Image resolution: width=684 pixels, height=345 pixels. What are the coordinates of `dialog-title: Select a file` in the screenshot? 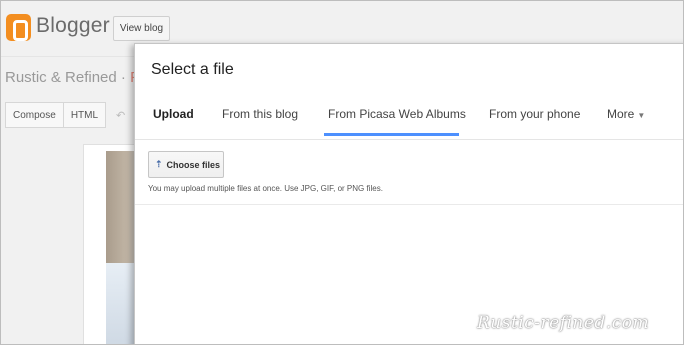 It's located at (192, 69).